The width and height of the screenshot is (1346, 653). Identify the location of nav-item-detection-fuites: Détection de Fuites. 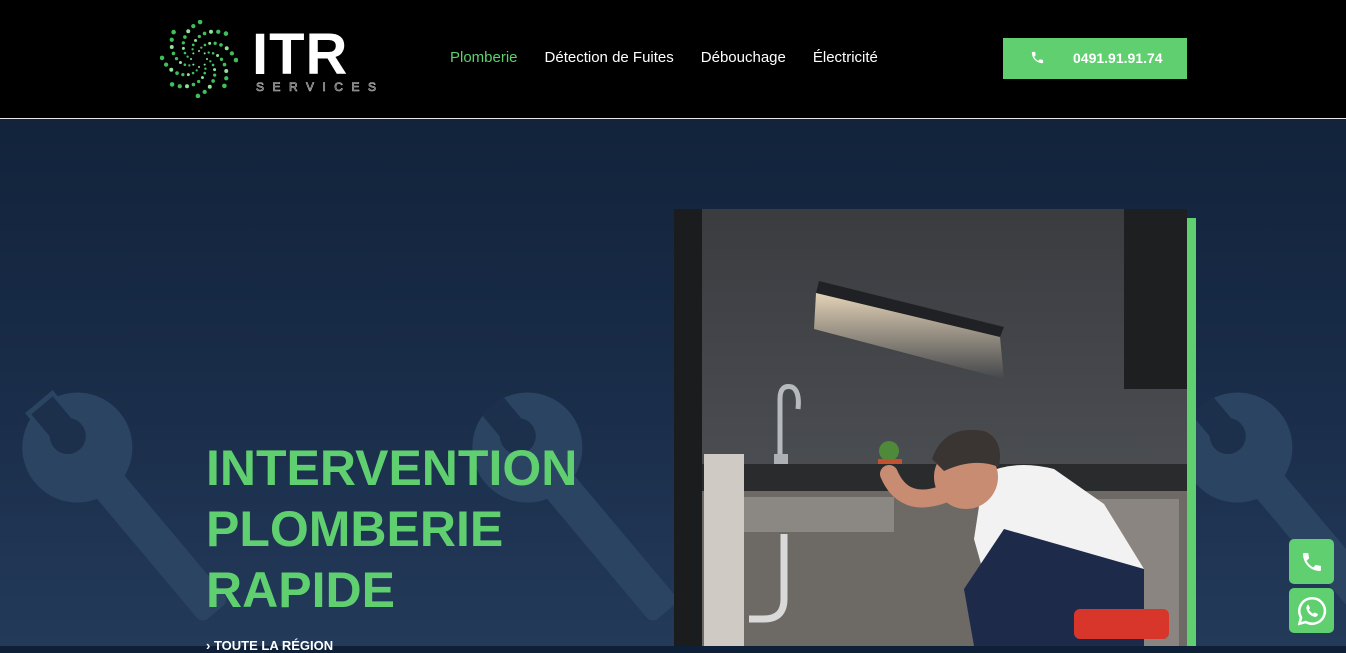
(609, 58).